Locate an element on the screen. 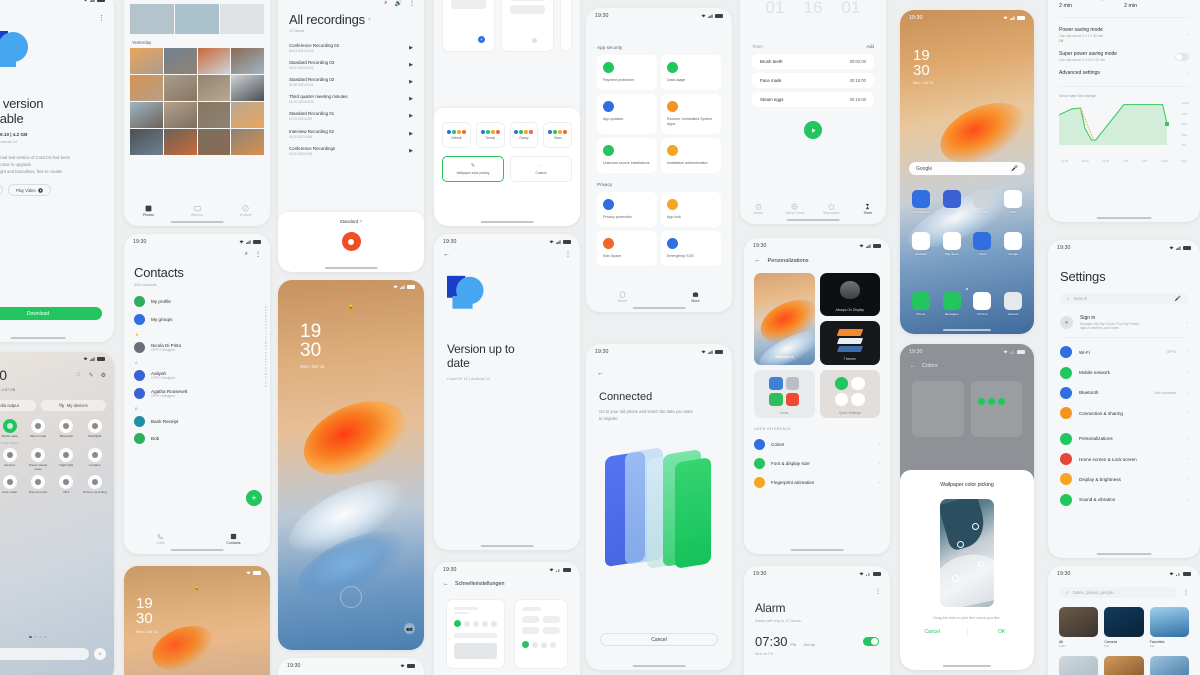 This screenshot has height=675, width=1200. chevron-down-icon: ▾ is located at coordinates (369, 20).